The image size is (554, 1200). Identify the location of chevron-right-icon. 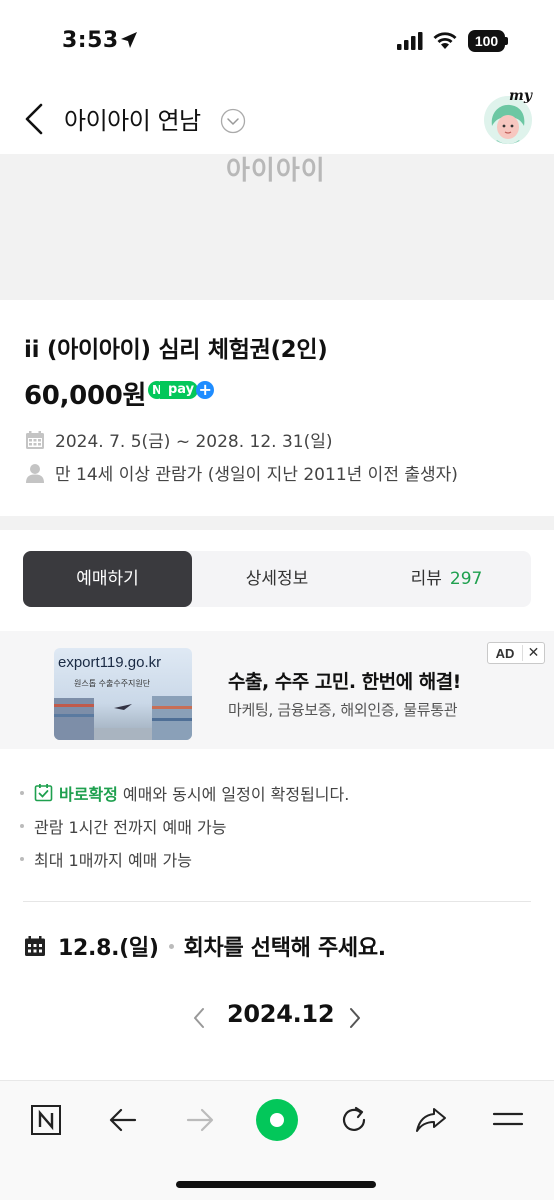
(355, 1018).